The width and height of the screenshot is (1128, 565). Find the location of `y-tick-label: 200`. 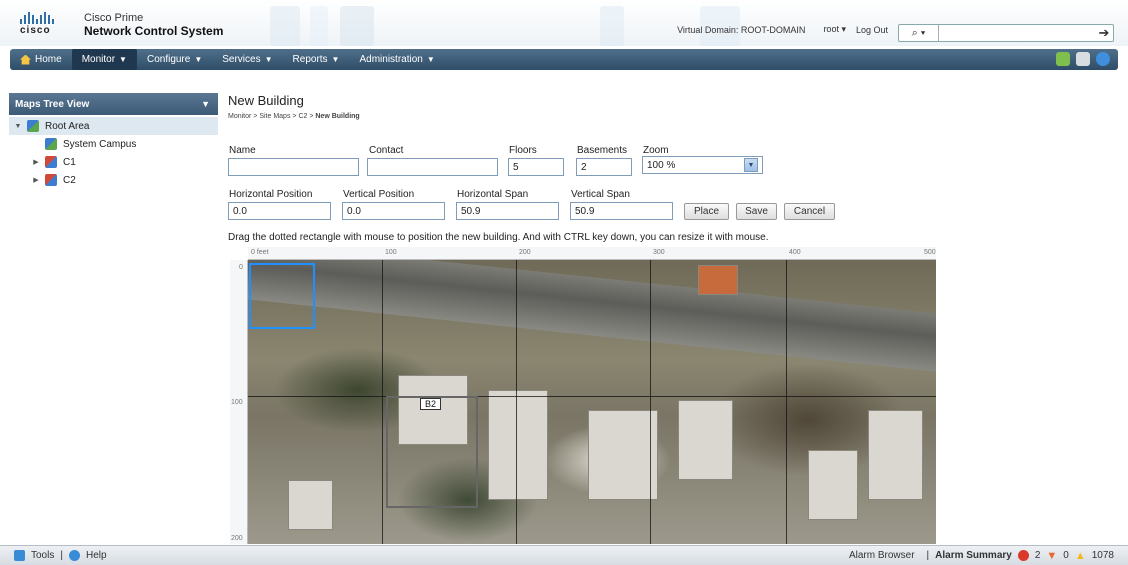

y-tick-label: 200 is located at coordinates (237, 538).